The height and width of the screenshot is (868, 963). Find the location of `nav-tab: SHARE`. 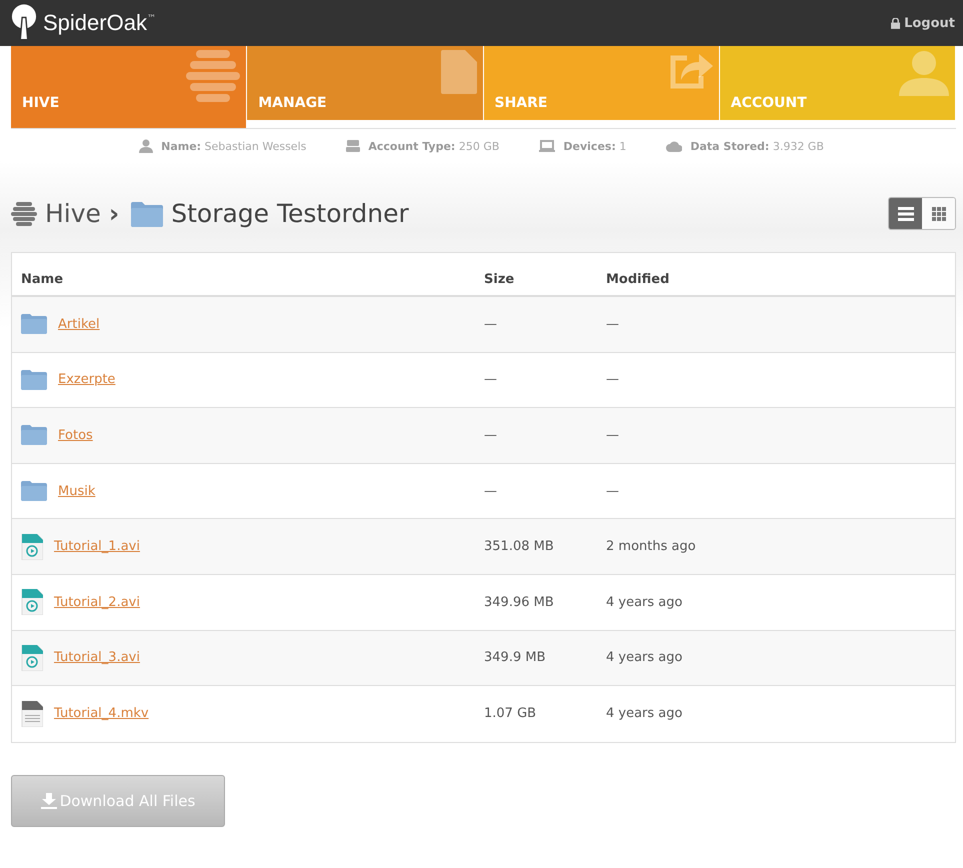

nav-tab: SHARE is located at coordinates (601, 83).